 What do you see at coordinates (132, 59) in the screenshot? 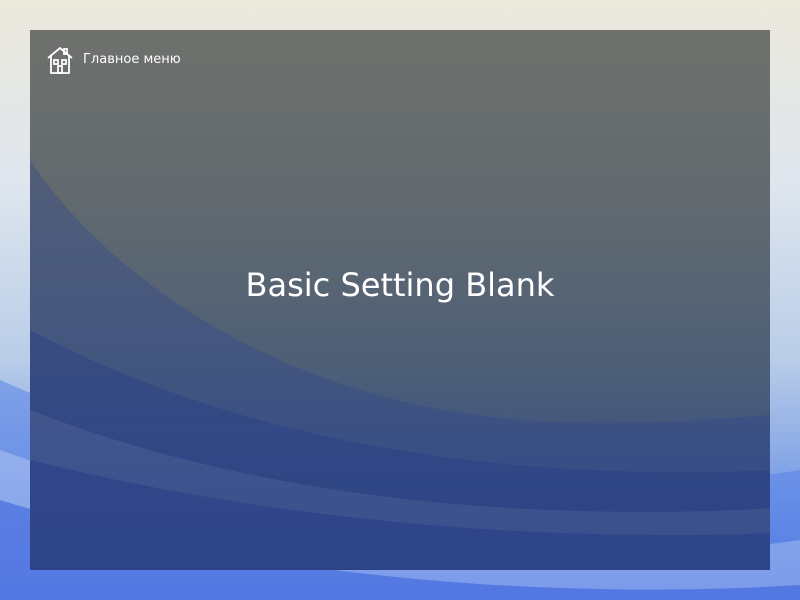
I see `home-menu-label: Главное меню` at bounding box center [132, 59].